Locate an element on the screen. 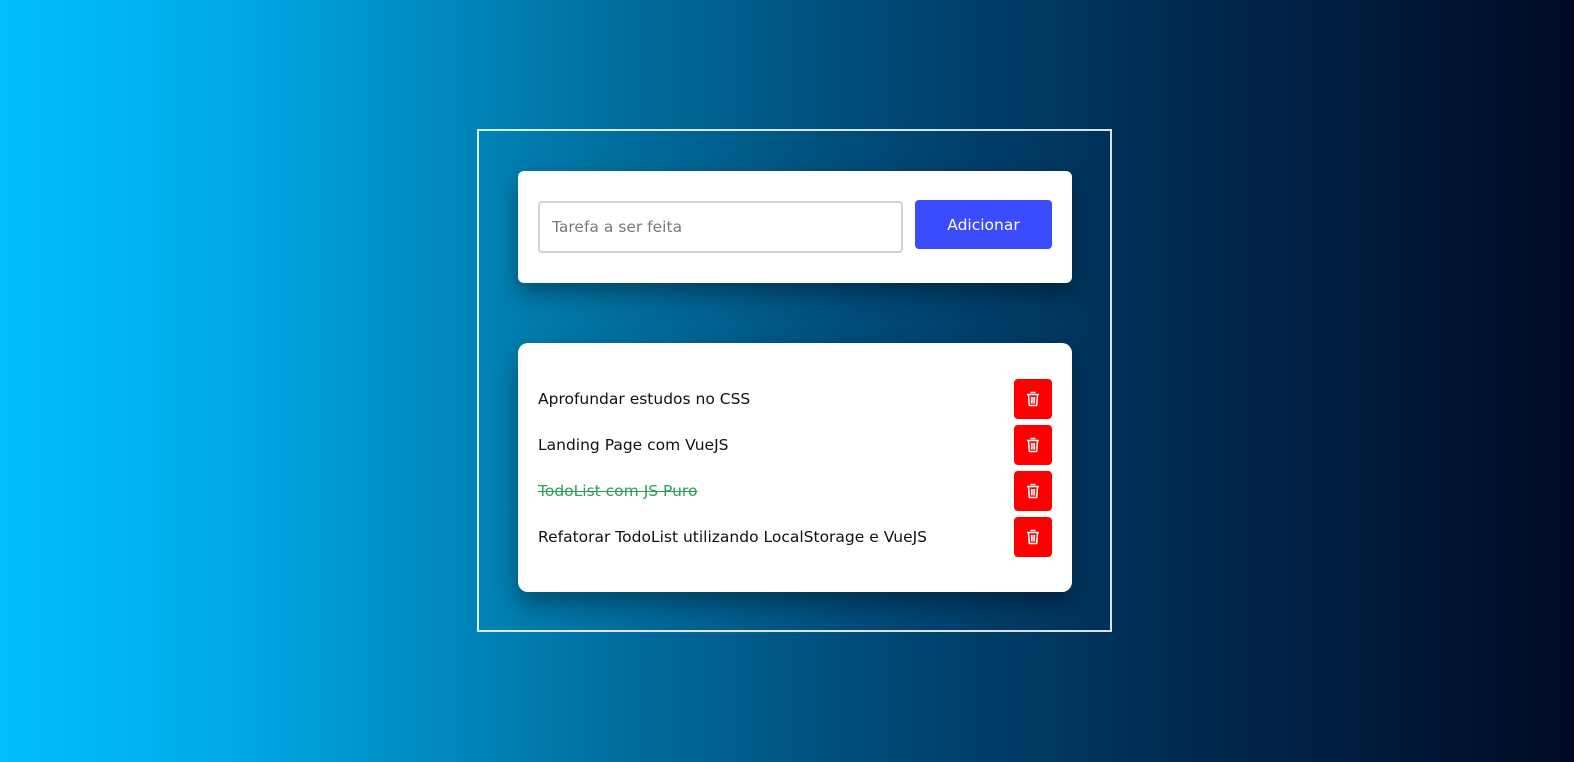  task-text: Aprofundar estudos no CSS is located at coordinates (644, 399).